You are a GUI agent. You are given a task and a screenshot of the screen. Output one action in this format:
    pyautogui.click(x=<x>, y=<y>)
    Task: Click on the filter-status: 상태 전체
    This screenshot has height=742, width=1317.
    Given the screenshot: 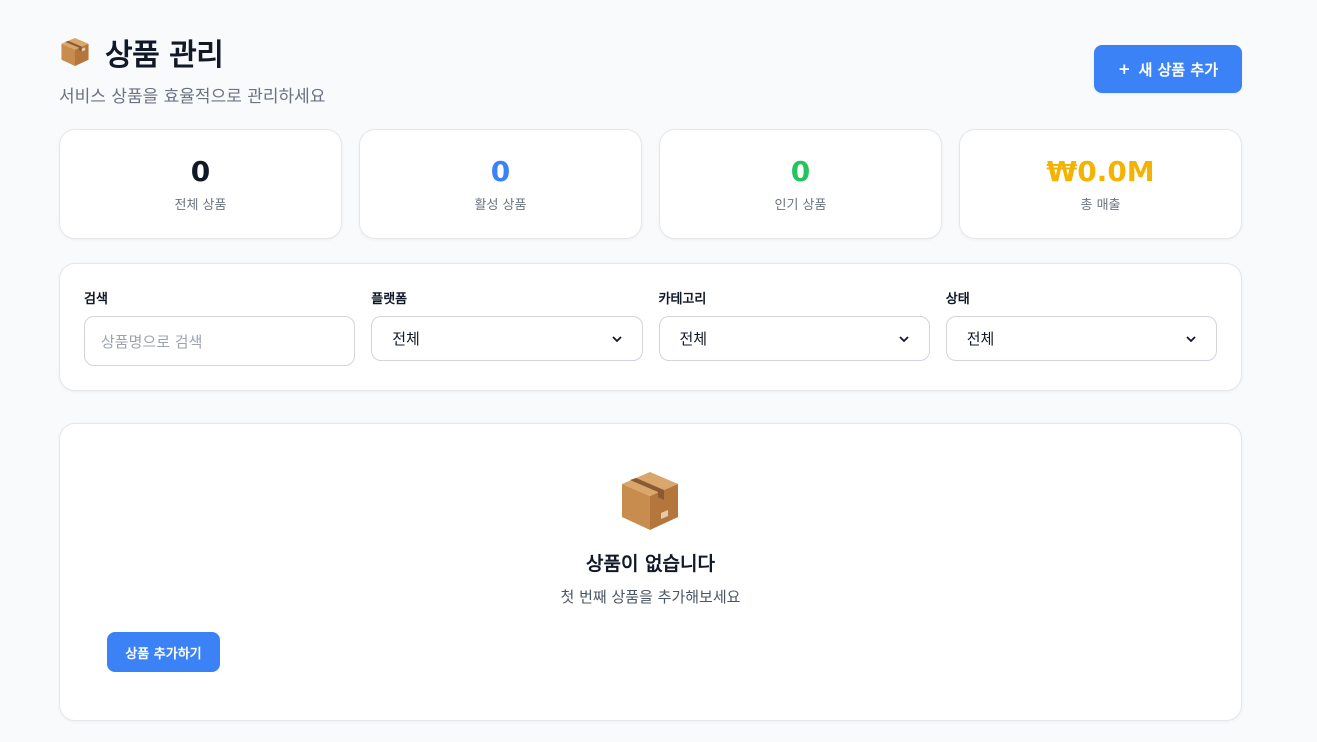 What is the action you would take?
    pyautogui.click(x=1081, y=339)
    